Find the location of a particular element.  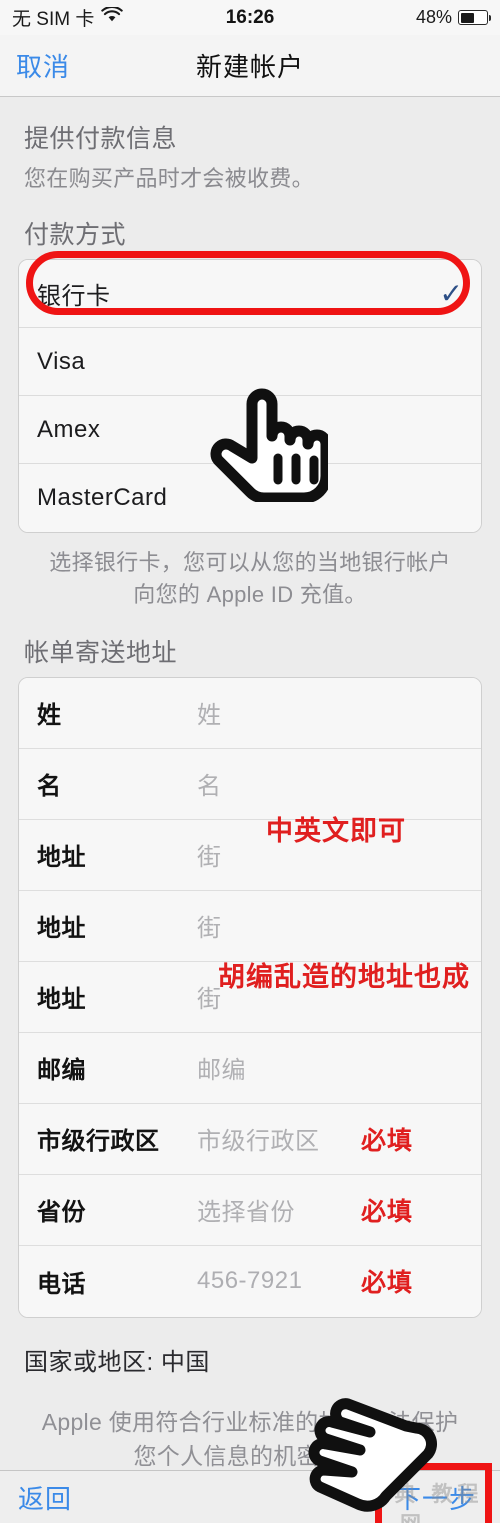

field-row-address-2: 地址 街 is located at coordinates (250, 926).